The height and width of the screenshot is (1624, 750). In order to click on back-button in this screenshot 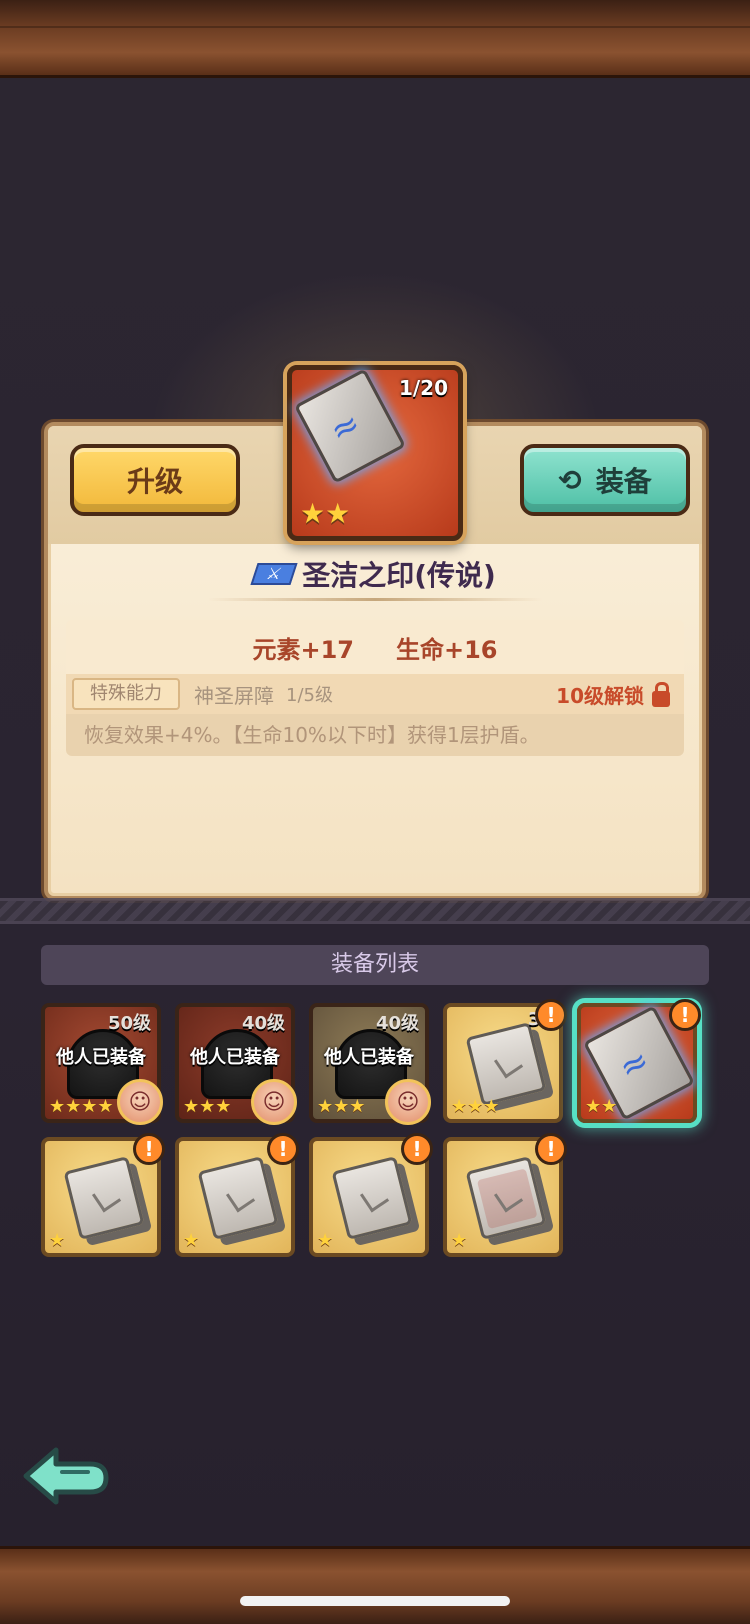, I will do `click(65, 1476)`.